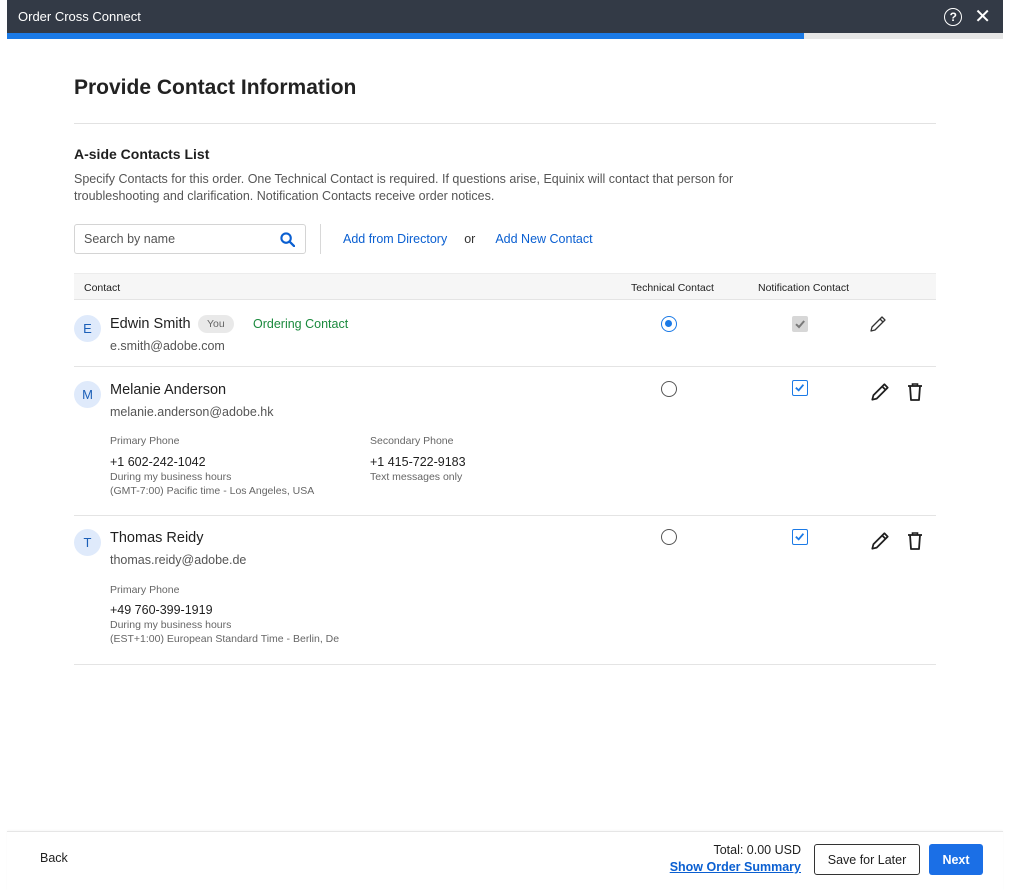 The height and width of the screenshot is (891, 1024). I want to click on show-order-summary-link: Show Order Summary, so click(735, 867).